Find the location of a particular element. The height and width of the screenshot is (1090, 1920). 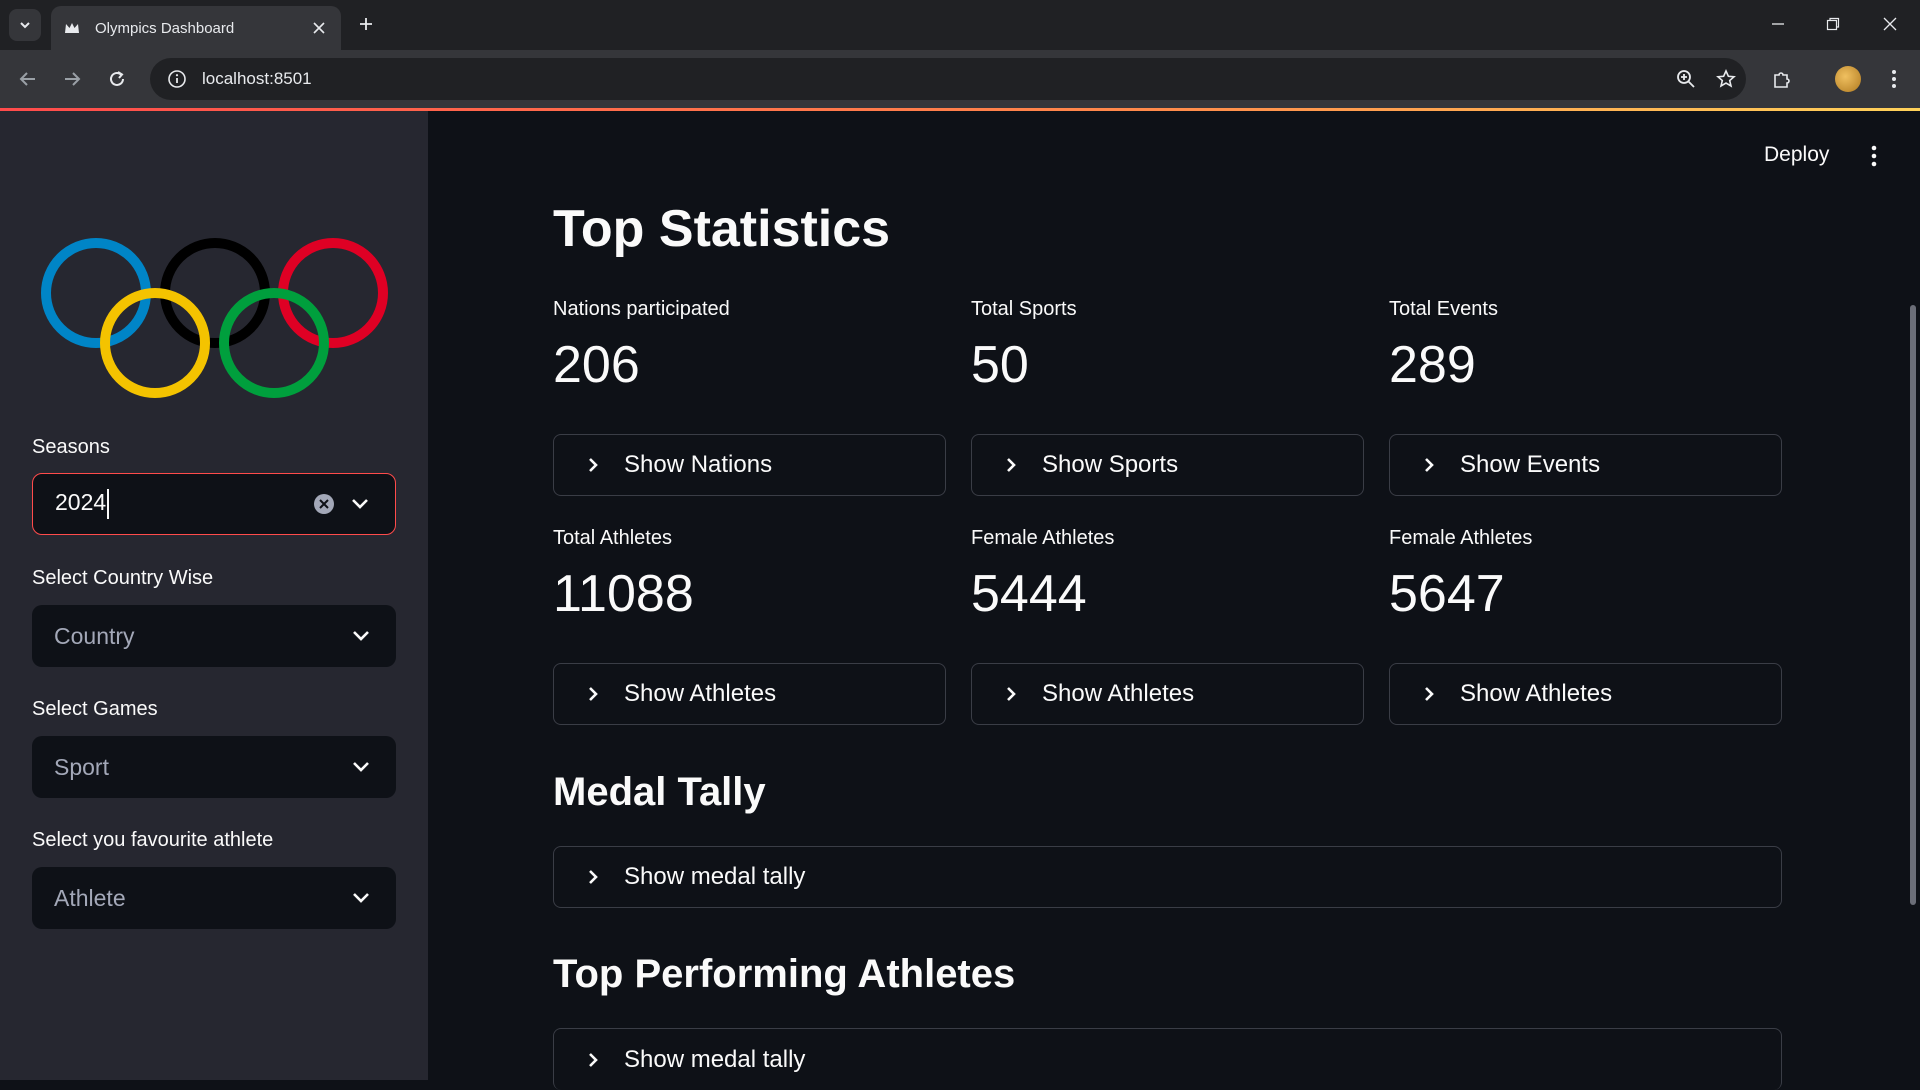

tab-search-button is located at coordinates (25, 25).